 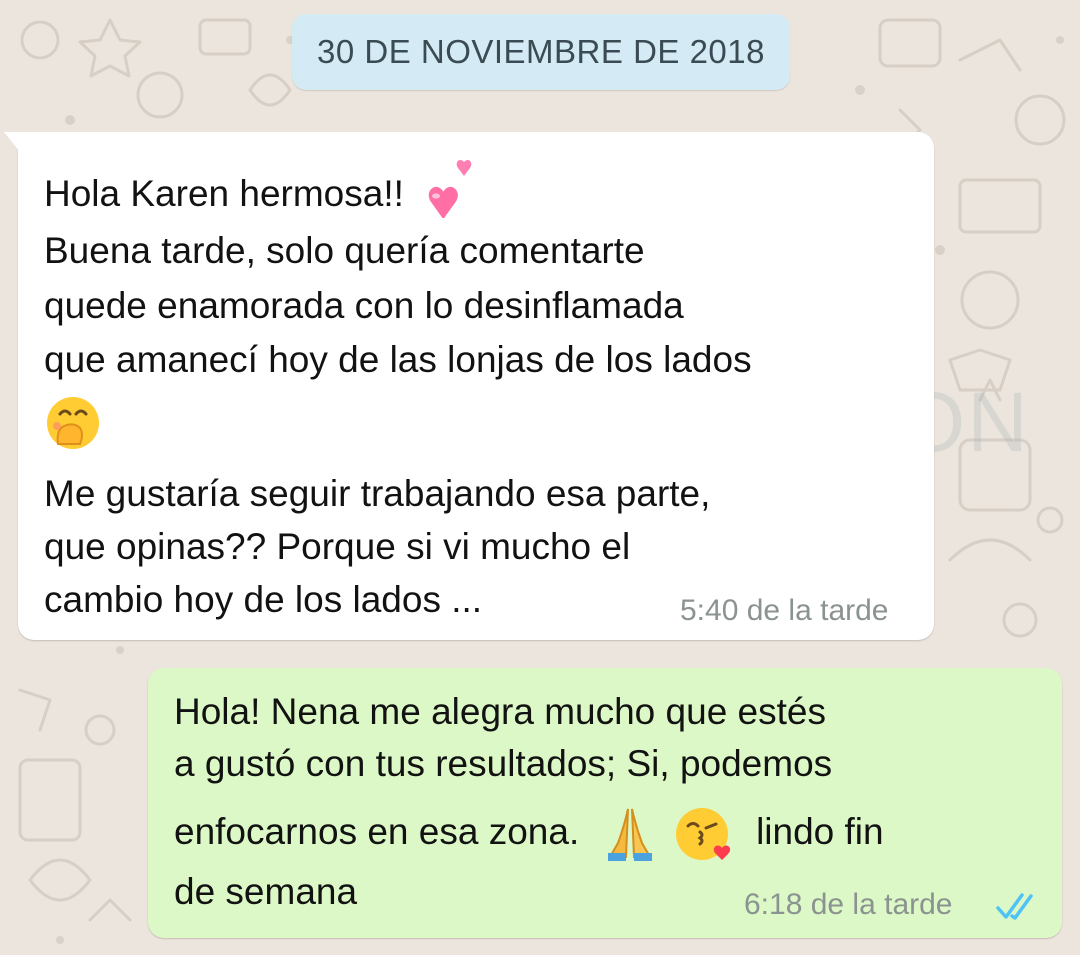 What do you see at coordinates (784, 610) in the screenshot?
I see `message-timestamp: 5:40 de la tarde` at bounding box center [784, 610].